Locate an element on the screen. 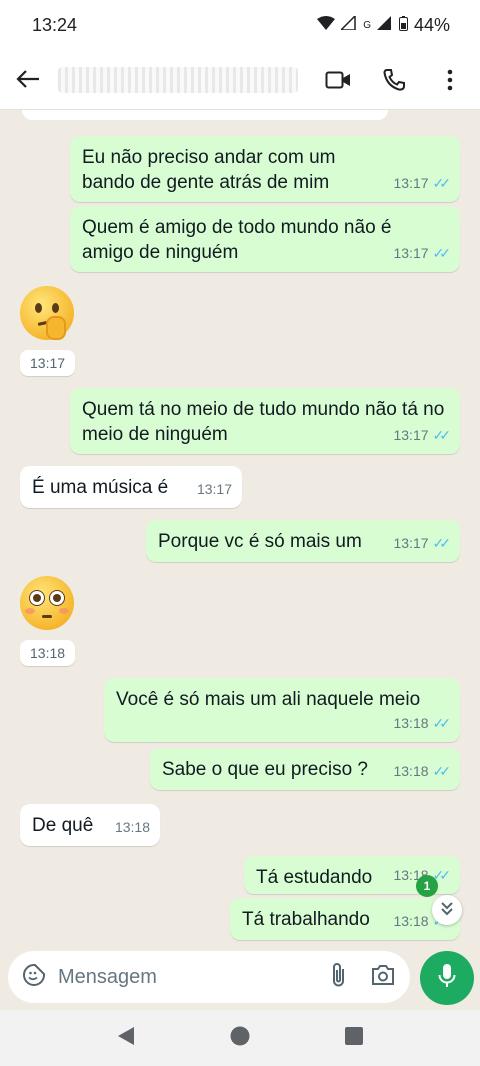 This screenshot has width=480, height=1066. message-outgoing: Sabe o que eu preciso ? 13:18 ✓✓ is located at coordinates (305, 769).